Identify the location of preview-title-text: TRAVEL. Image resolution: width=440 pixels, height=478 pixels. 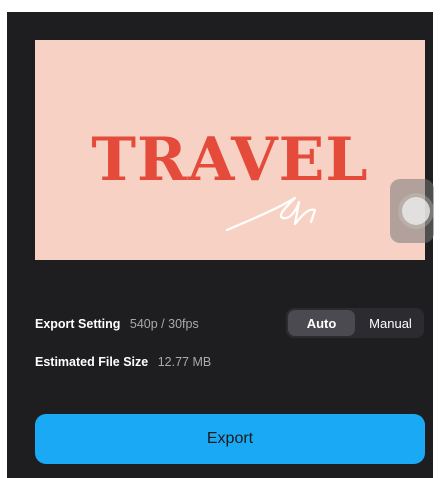
(230, 160).